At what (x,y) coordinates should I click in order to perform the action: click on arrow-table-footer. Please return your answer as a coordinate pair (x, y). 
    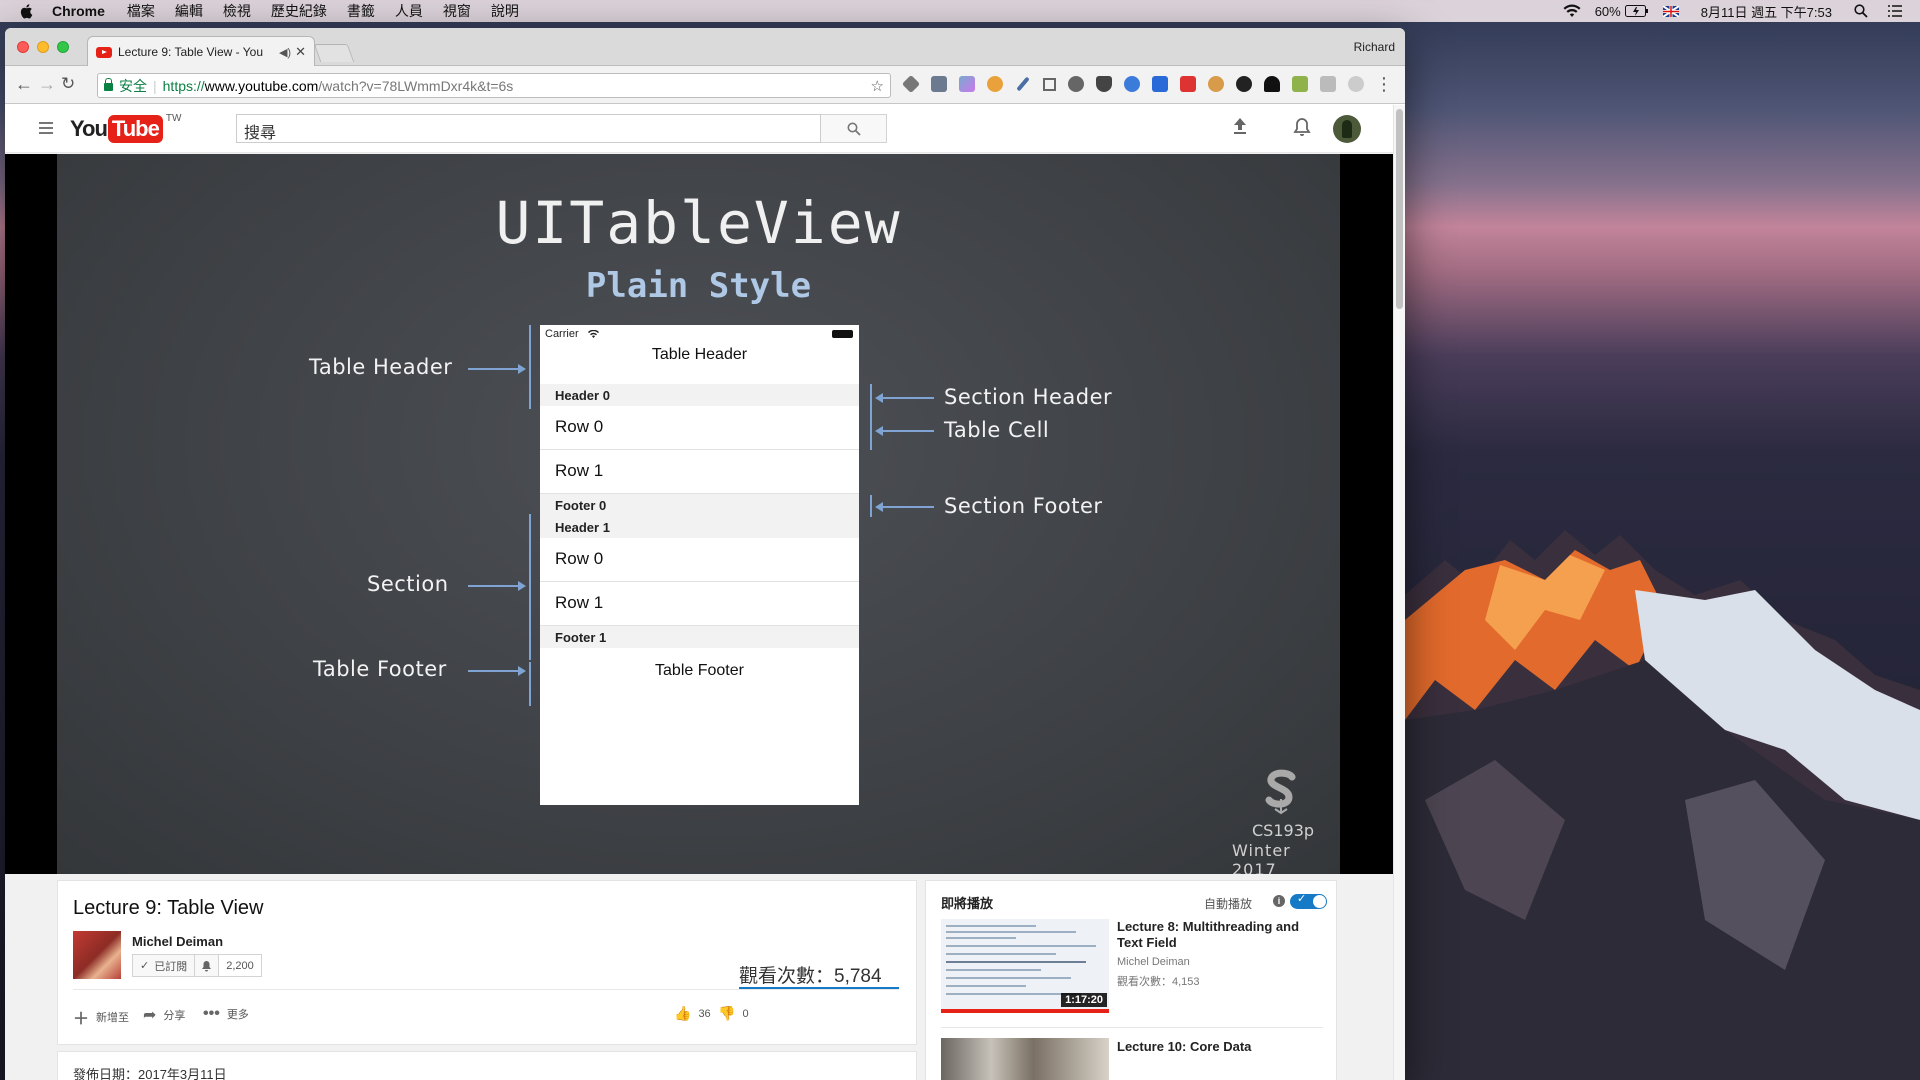
    Looking at the image, I should click on (497, 671).